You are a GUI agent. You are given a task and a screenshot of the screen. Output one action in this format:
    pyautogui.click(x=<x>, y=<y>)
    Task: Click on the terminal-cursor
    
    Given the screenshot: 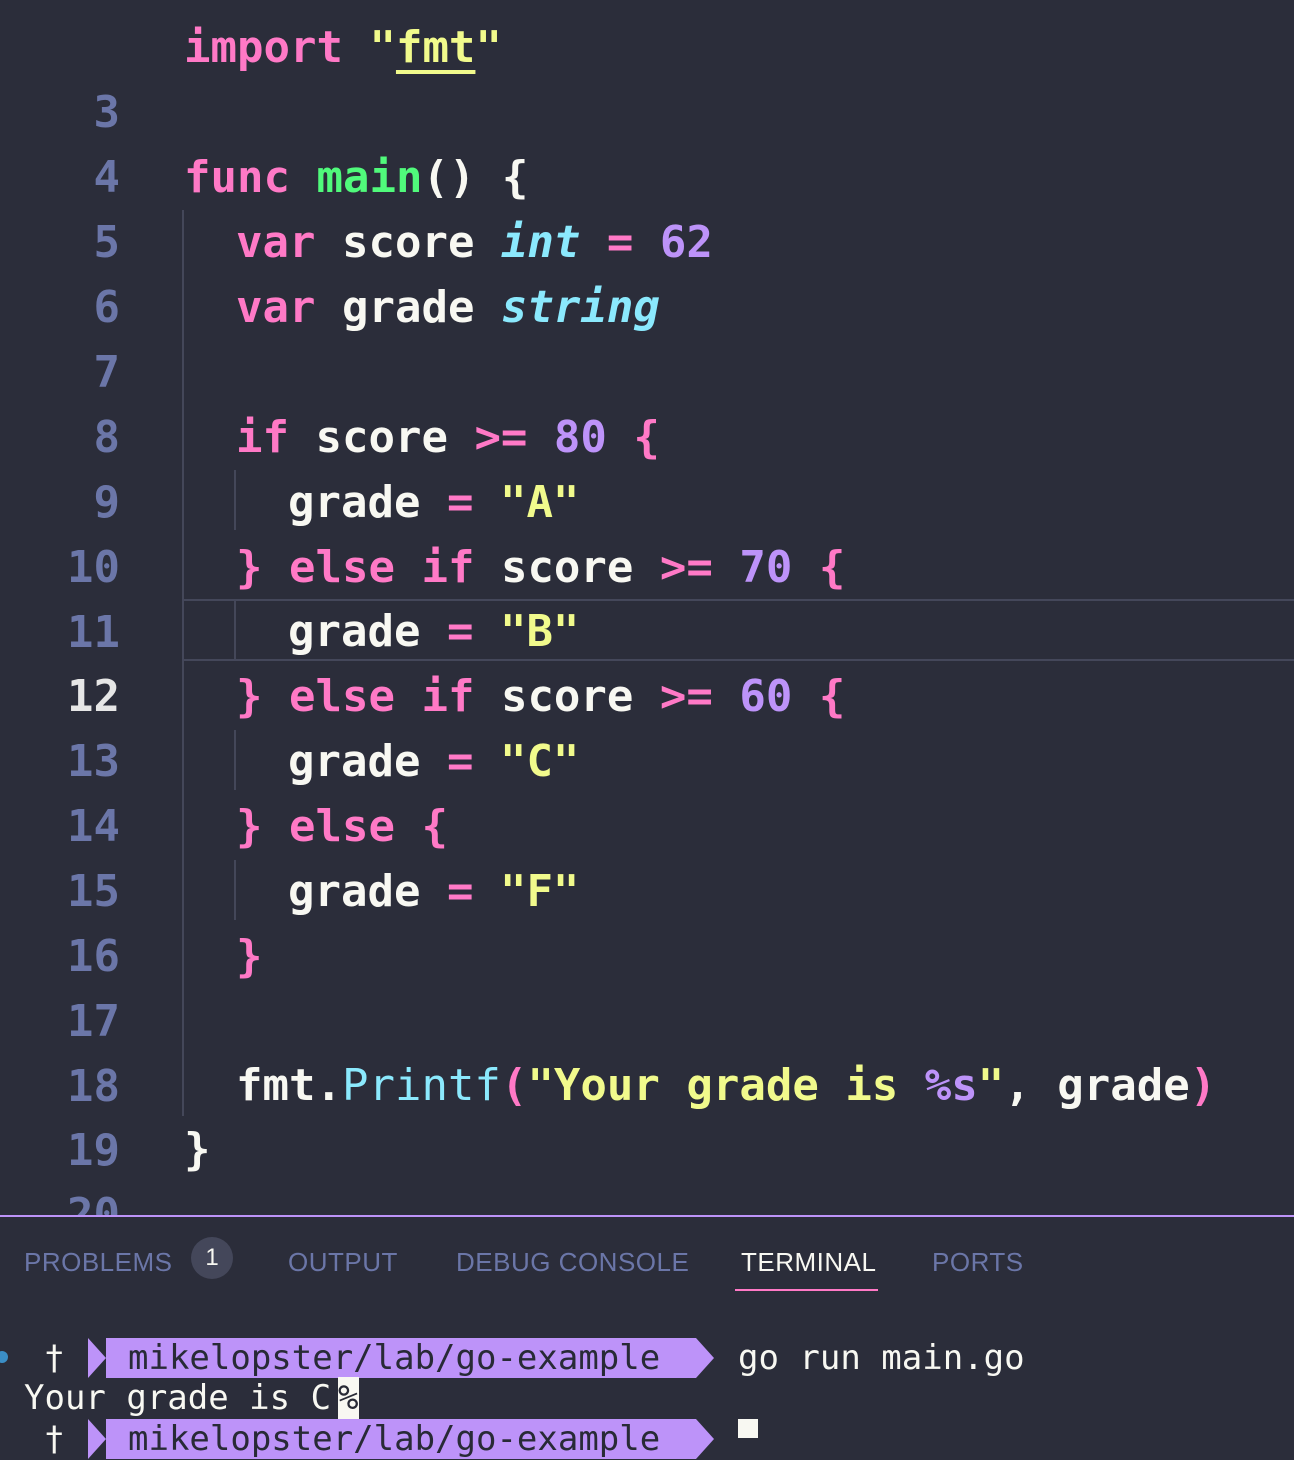 What is the action you would take?
    pyautogui.click(x=748, y=1428)
    